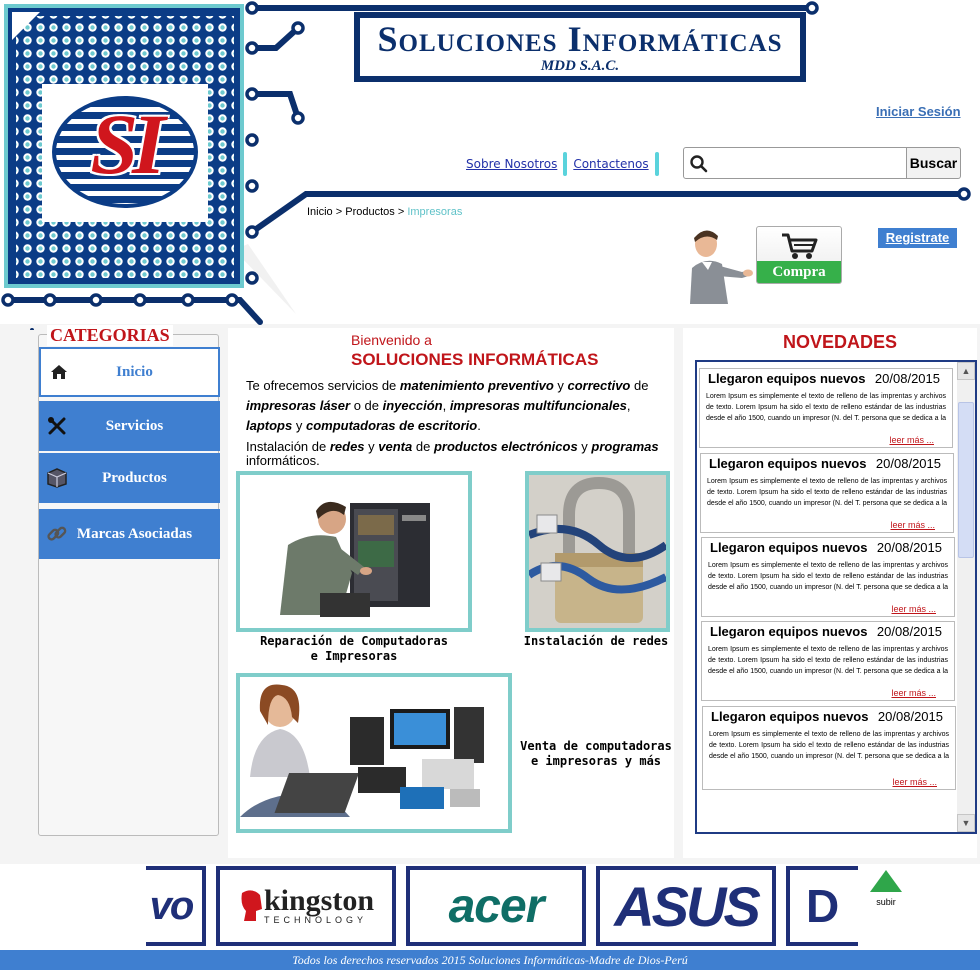  What do you see at coordinates (127, 144) in the screenshot?
I see `logo-text: SI` at bounding box center [127, 144].